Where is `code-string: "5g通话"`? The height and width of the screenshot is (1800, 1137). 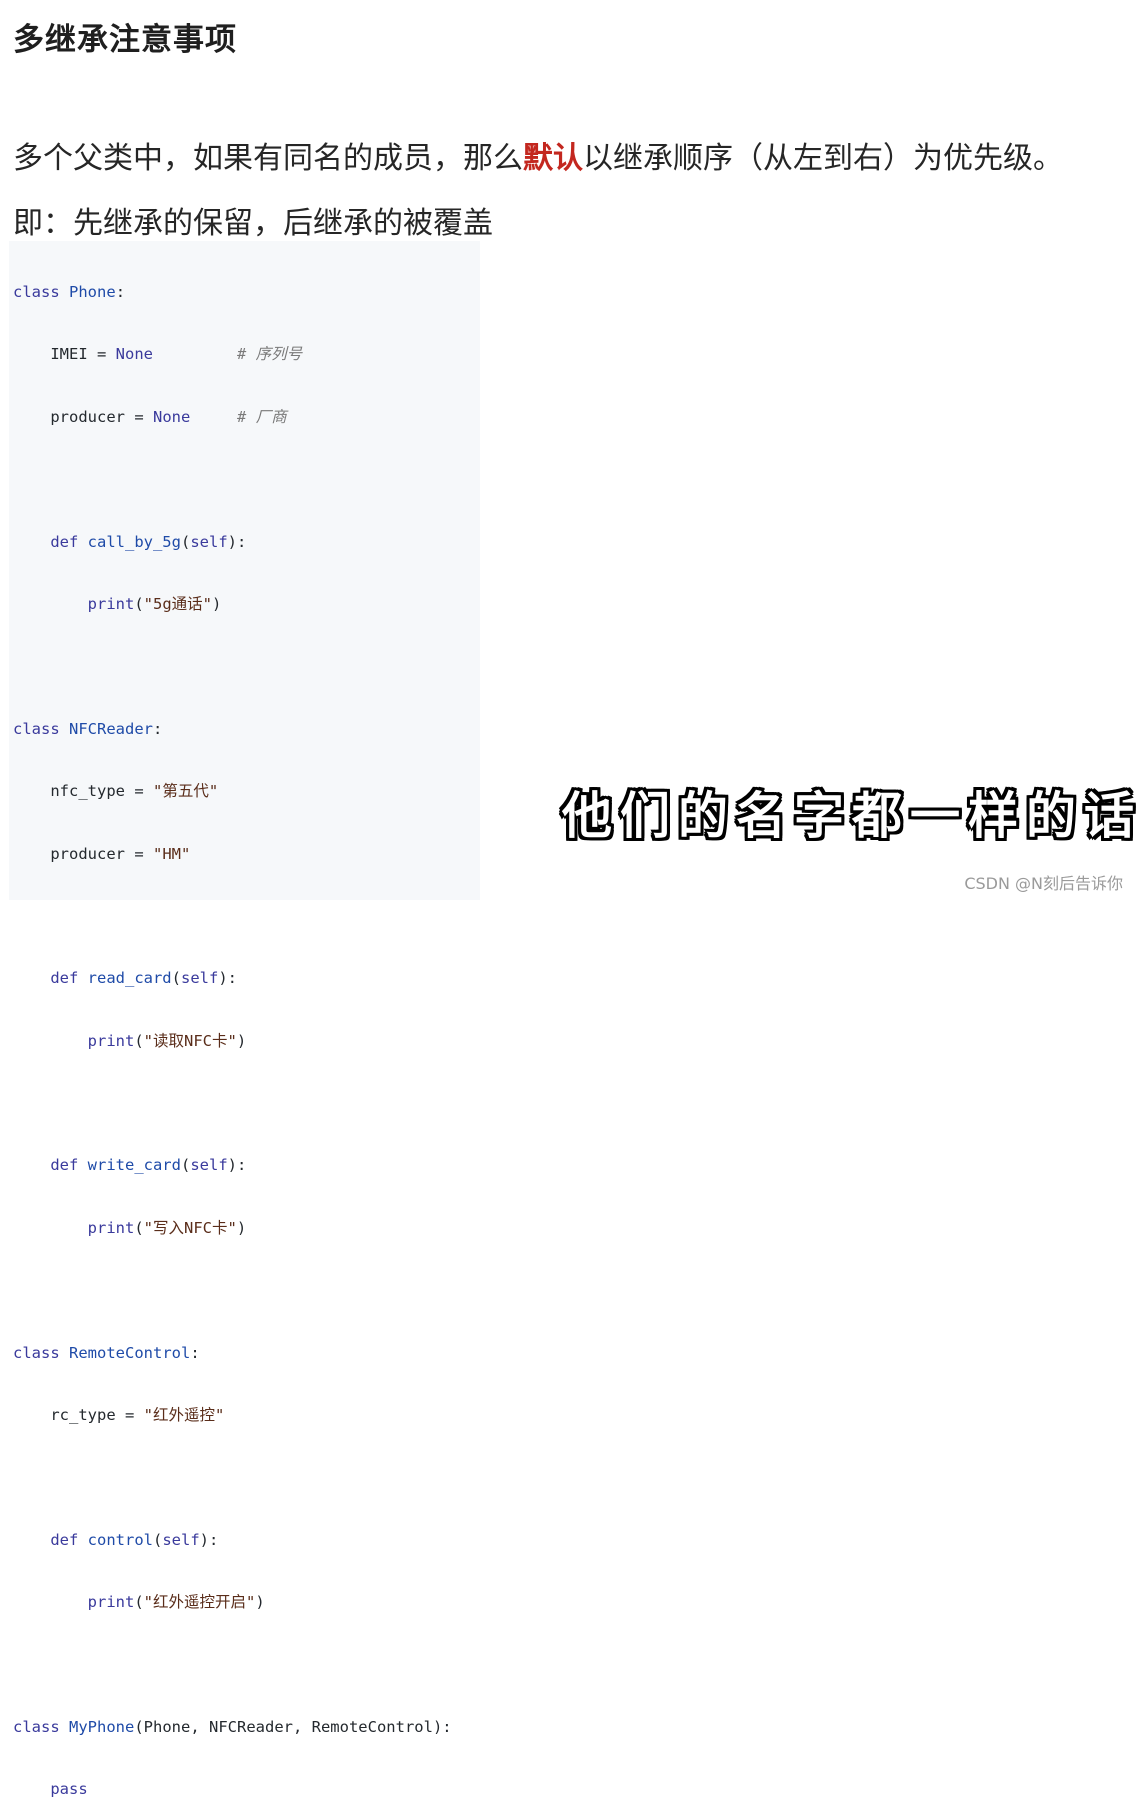 code-string: "5g通话" is located at coordinates (177, 603).